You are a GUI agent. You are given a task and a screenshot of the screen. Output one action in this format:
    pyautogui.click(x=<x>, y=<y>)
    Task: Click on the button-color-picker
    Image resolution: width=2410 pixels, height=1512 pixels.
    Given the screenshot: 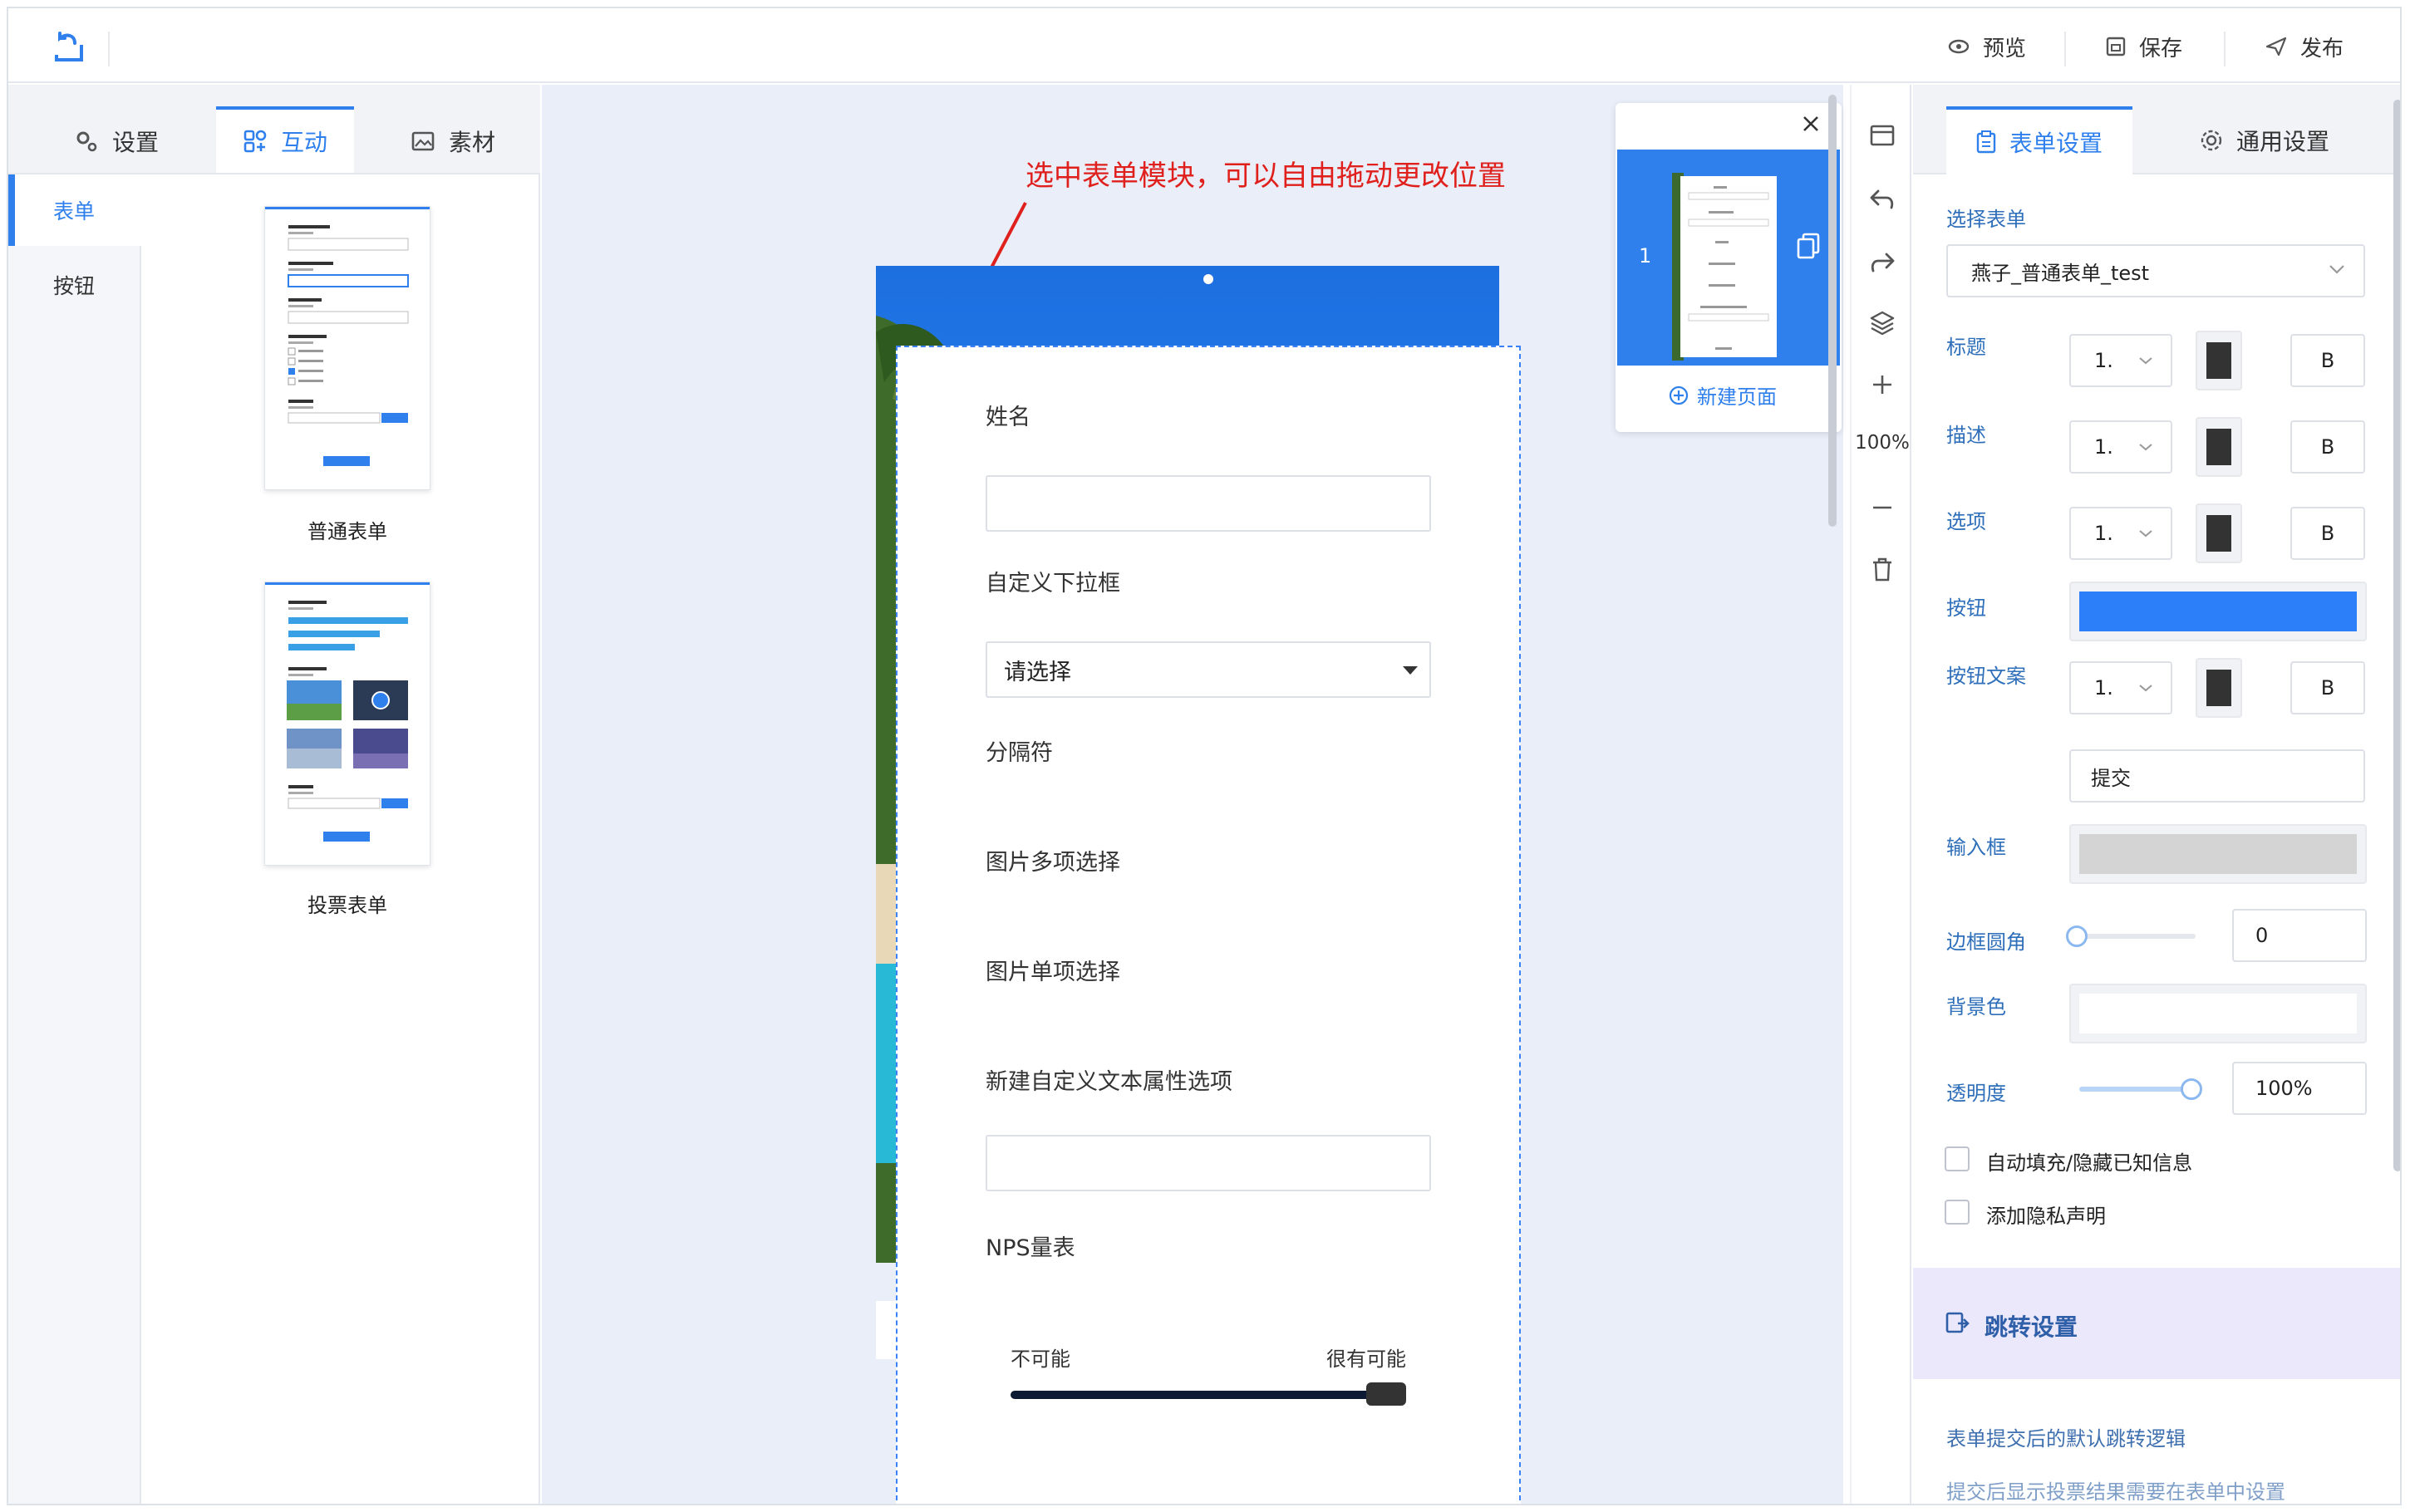 What is the action you would take?
    pyautogui.click(x=2218, y=611)
    